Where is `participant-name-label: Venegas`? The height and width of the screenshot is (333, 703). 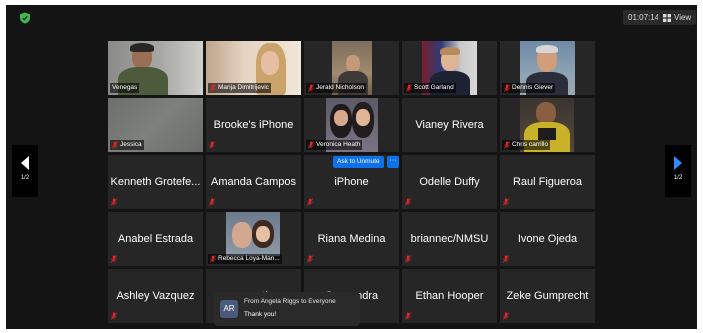 participant-name-label: Venegas is located at coordinates (125, 88).